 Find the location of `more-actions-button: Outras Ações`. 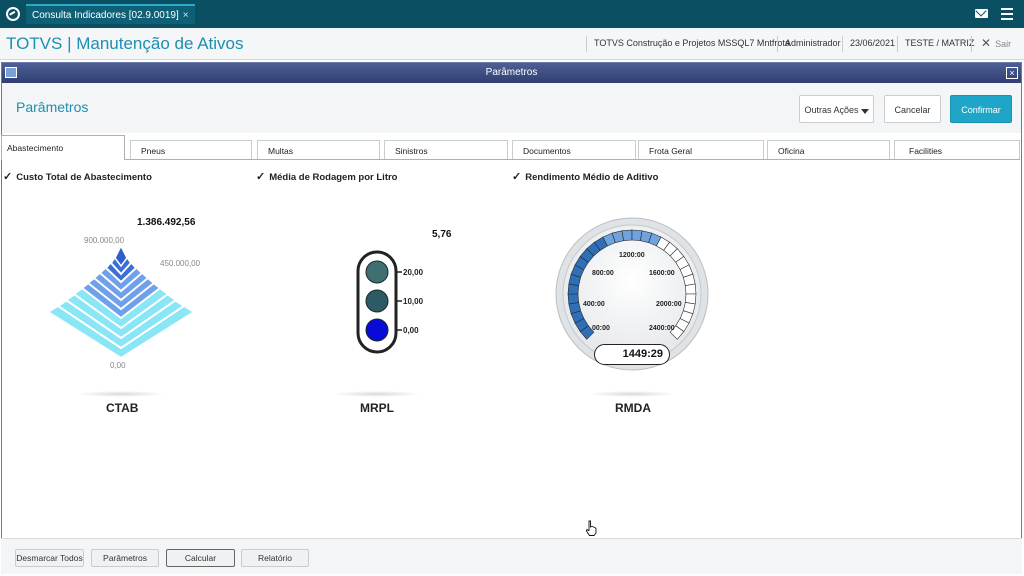

more-actions-button: Outras Ações is located at coordinates (836, 109).